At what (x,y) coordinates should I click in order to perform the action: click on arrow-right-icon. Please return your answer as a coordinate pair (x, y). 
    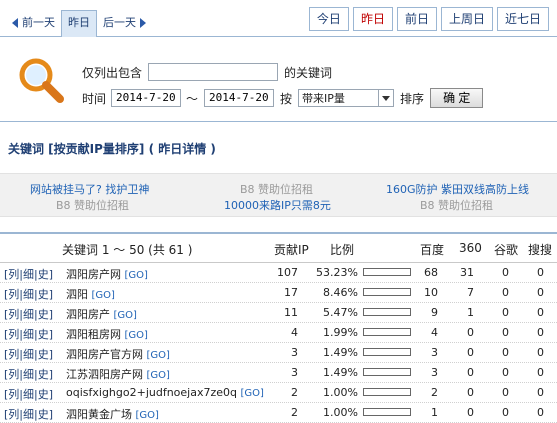
    Looking at the image, I should click on (143, 23).